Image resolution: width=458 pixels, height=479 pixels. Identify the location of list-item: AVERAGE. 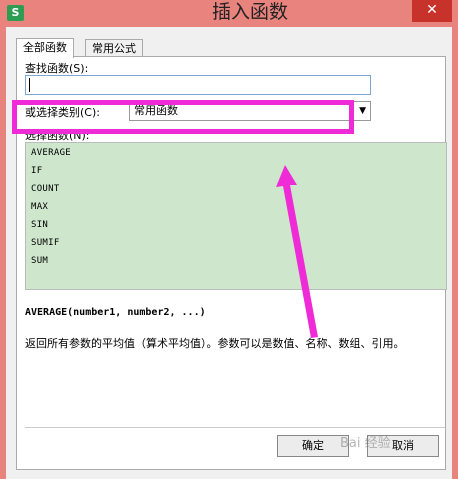
(51, 153).